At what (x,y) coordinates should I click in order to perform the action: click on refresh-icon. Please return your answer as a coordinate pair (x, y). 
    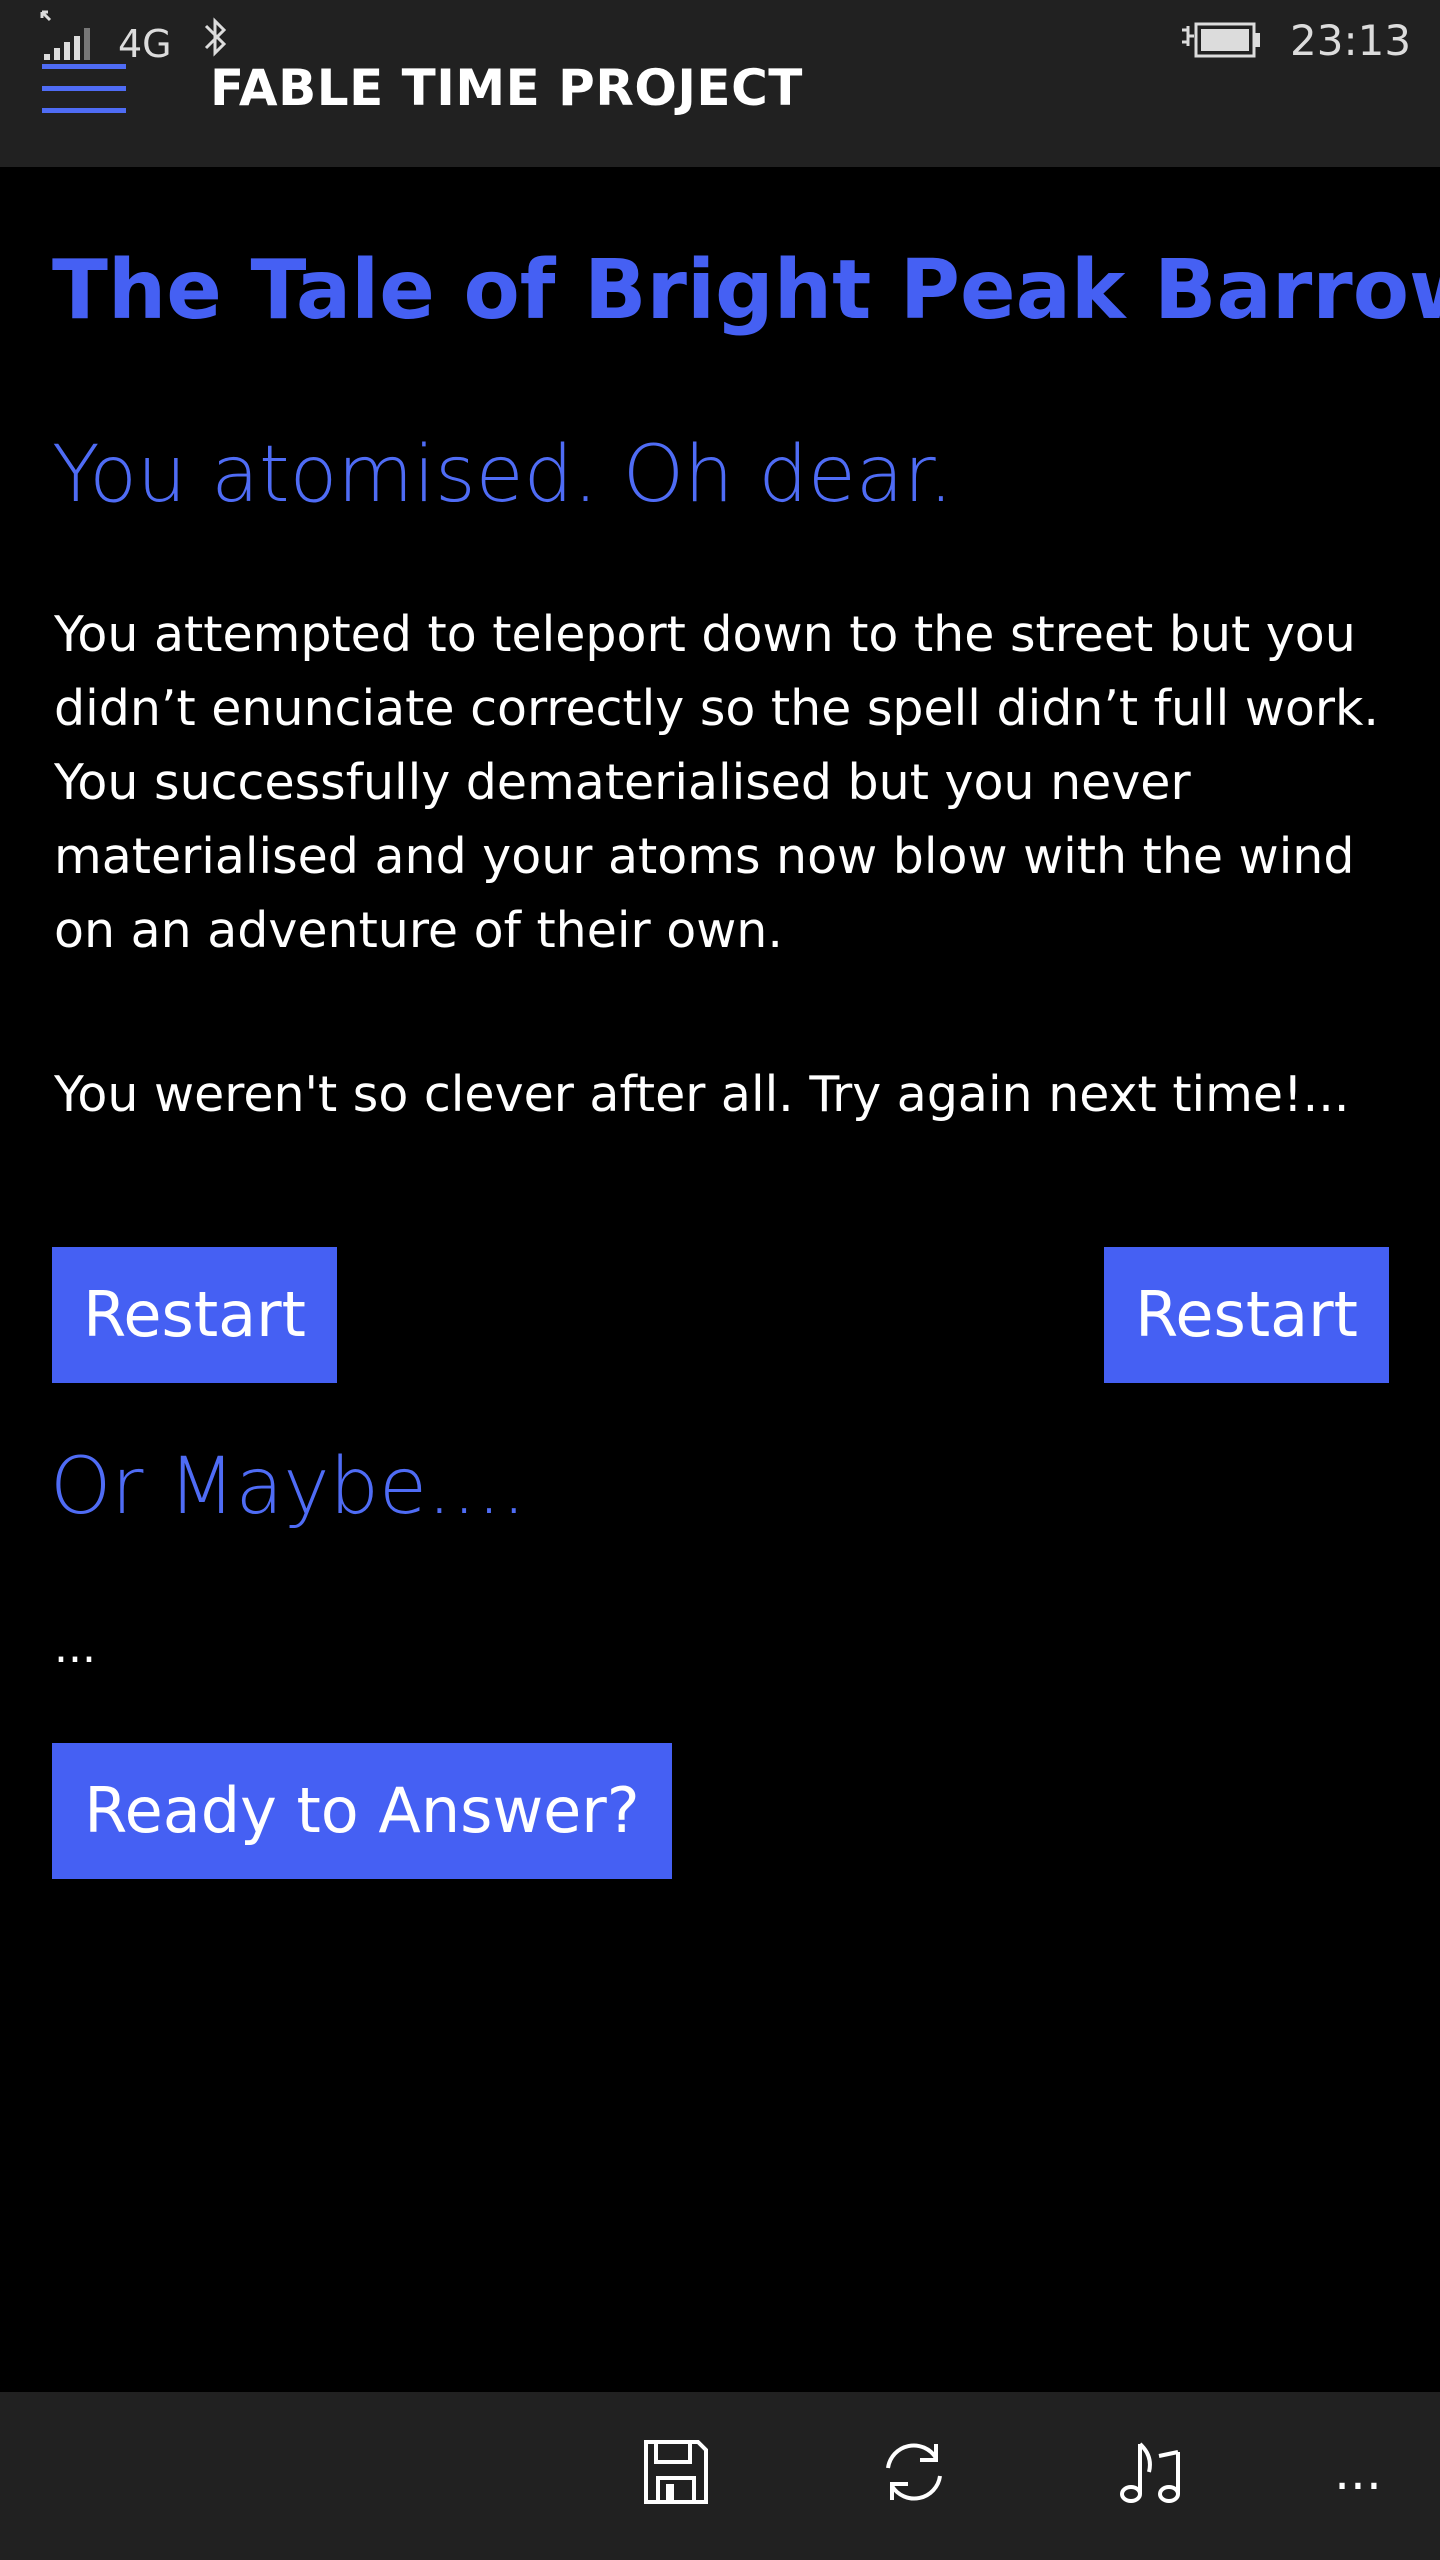
    Looking at the image, I should click on (914, 2472).